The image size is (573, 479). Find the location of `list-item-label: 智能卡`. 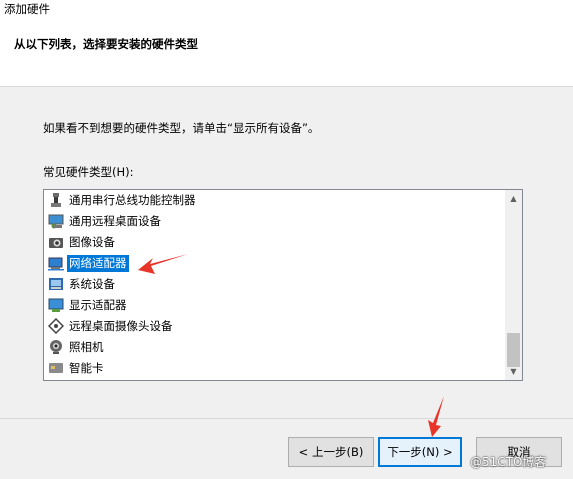

list-item-label: 智能卡 is located at coordinates (86, 367).